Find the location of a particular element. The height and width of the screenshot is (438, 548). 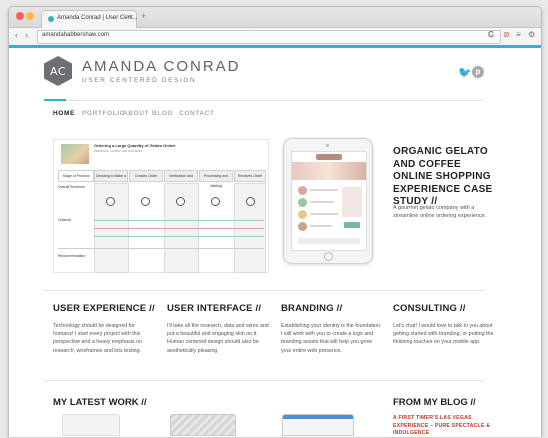

tab-close-icon: × is located at coordinates (129, 17).